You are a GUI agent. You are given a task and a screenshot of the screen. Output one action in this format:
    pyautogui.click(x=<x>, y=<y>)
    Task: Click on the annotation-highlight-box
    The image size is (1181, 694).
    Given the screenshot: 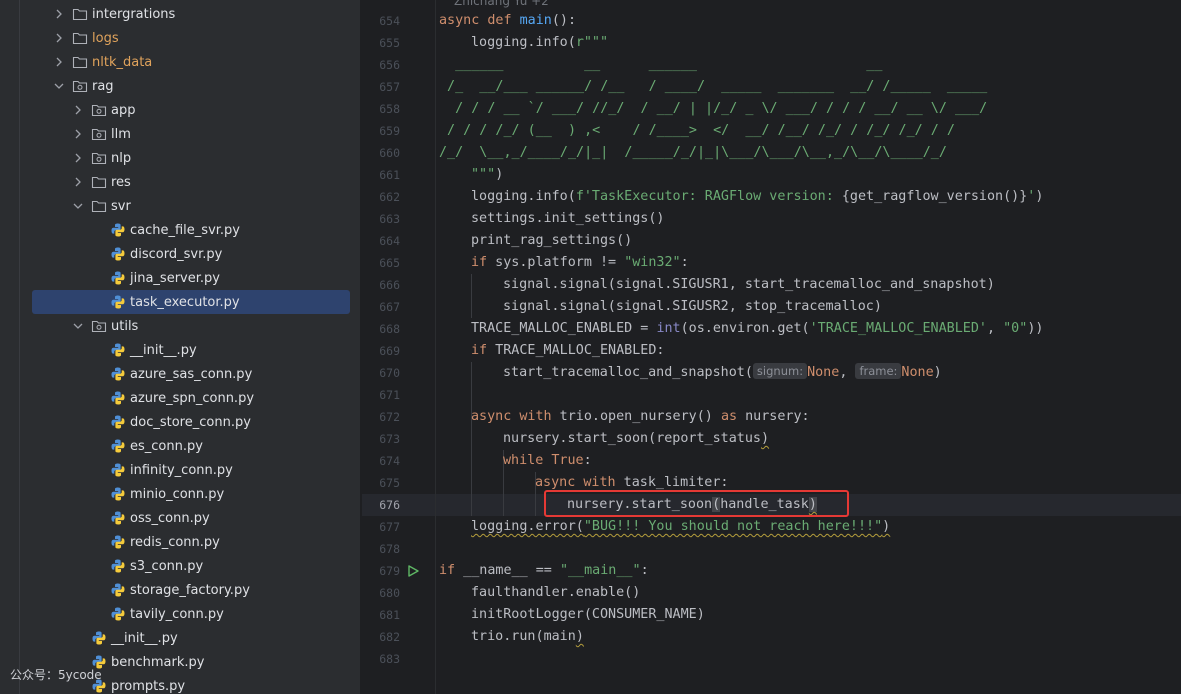 What is the action you would take?
    pyautogui.click(x=696, y=503)
    